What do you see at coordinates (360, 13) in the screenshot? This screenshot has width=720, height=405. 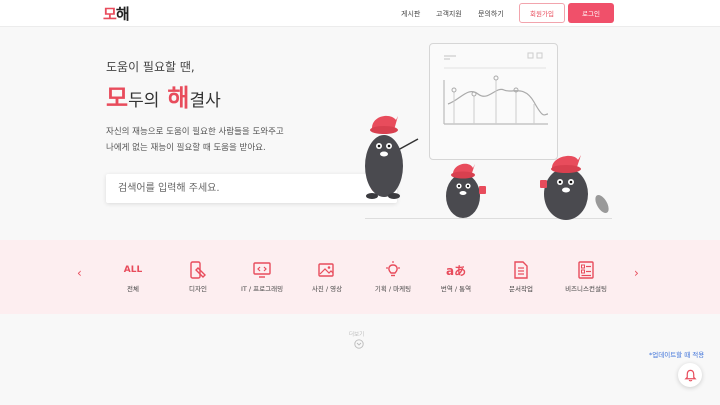 I see `header: 모해 게시판 고객지원 문의하기 회원가입 로그인` at bounding box center [360, 13].